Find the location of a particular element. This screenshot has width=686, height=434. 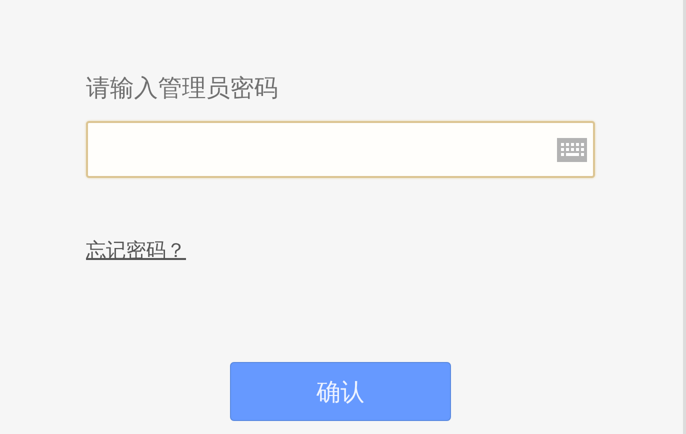

password-prompt: 请输入管理员密码 is located at coordinates (182, 88).